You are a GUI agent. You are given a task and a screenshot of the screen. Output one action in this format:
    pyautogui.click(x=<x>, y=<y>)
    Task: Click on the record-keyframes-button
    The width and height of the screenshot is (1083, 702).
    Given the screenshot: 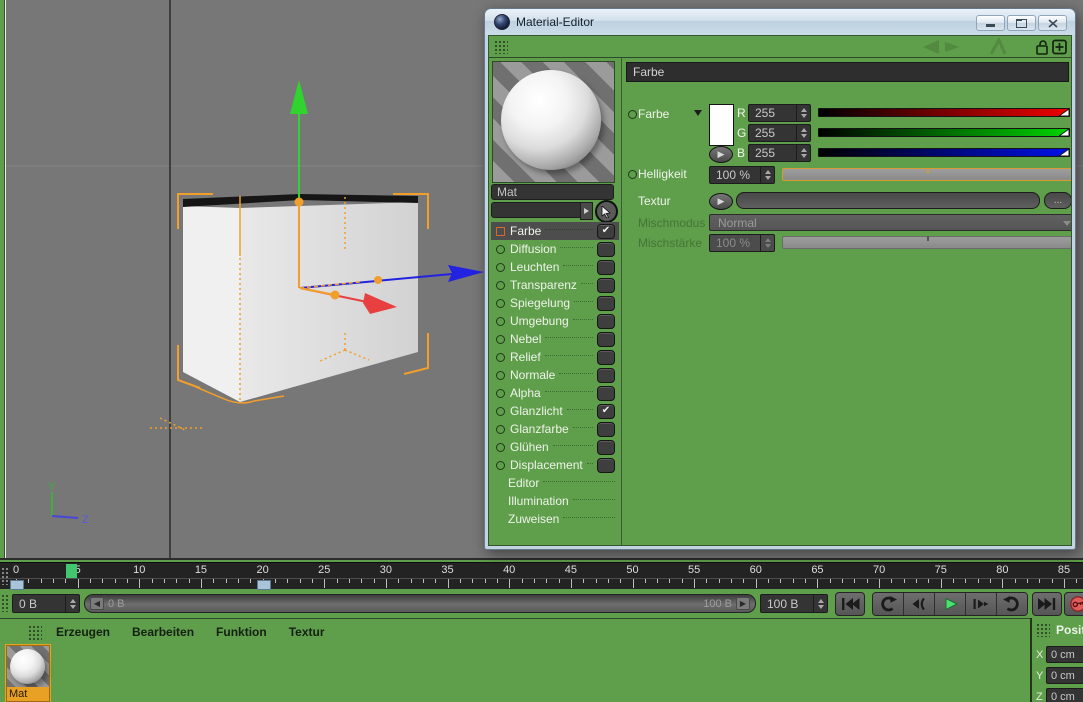 What is the action you would take?
    pyautogui.click(x=1073, y=604)
    